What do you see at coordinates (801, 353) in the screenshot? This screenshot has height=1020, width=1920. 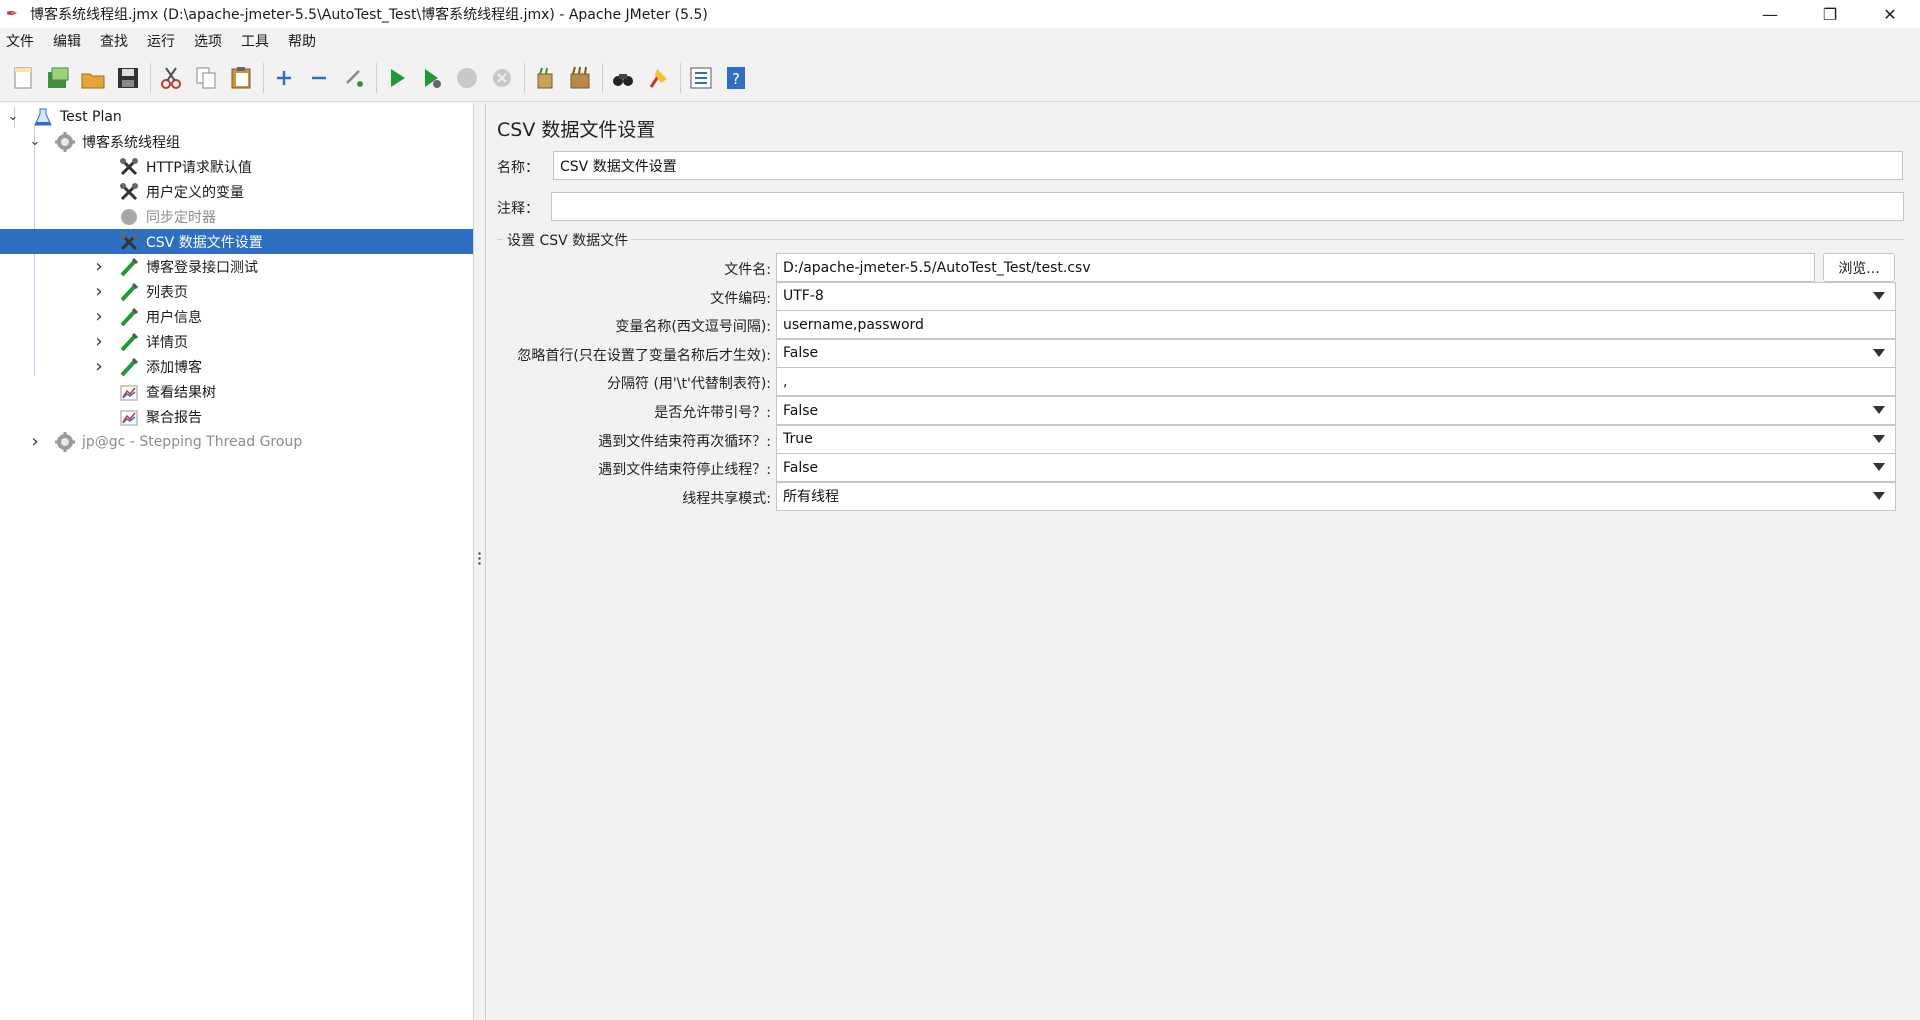 I see `ignore-first-line-value: False` at bounding box center [801, 353].